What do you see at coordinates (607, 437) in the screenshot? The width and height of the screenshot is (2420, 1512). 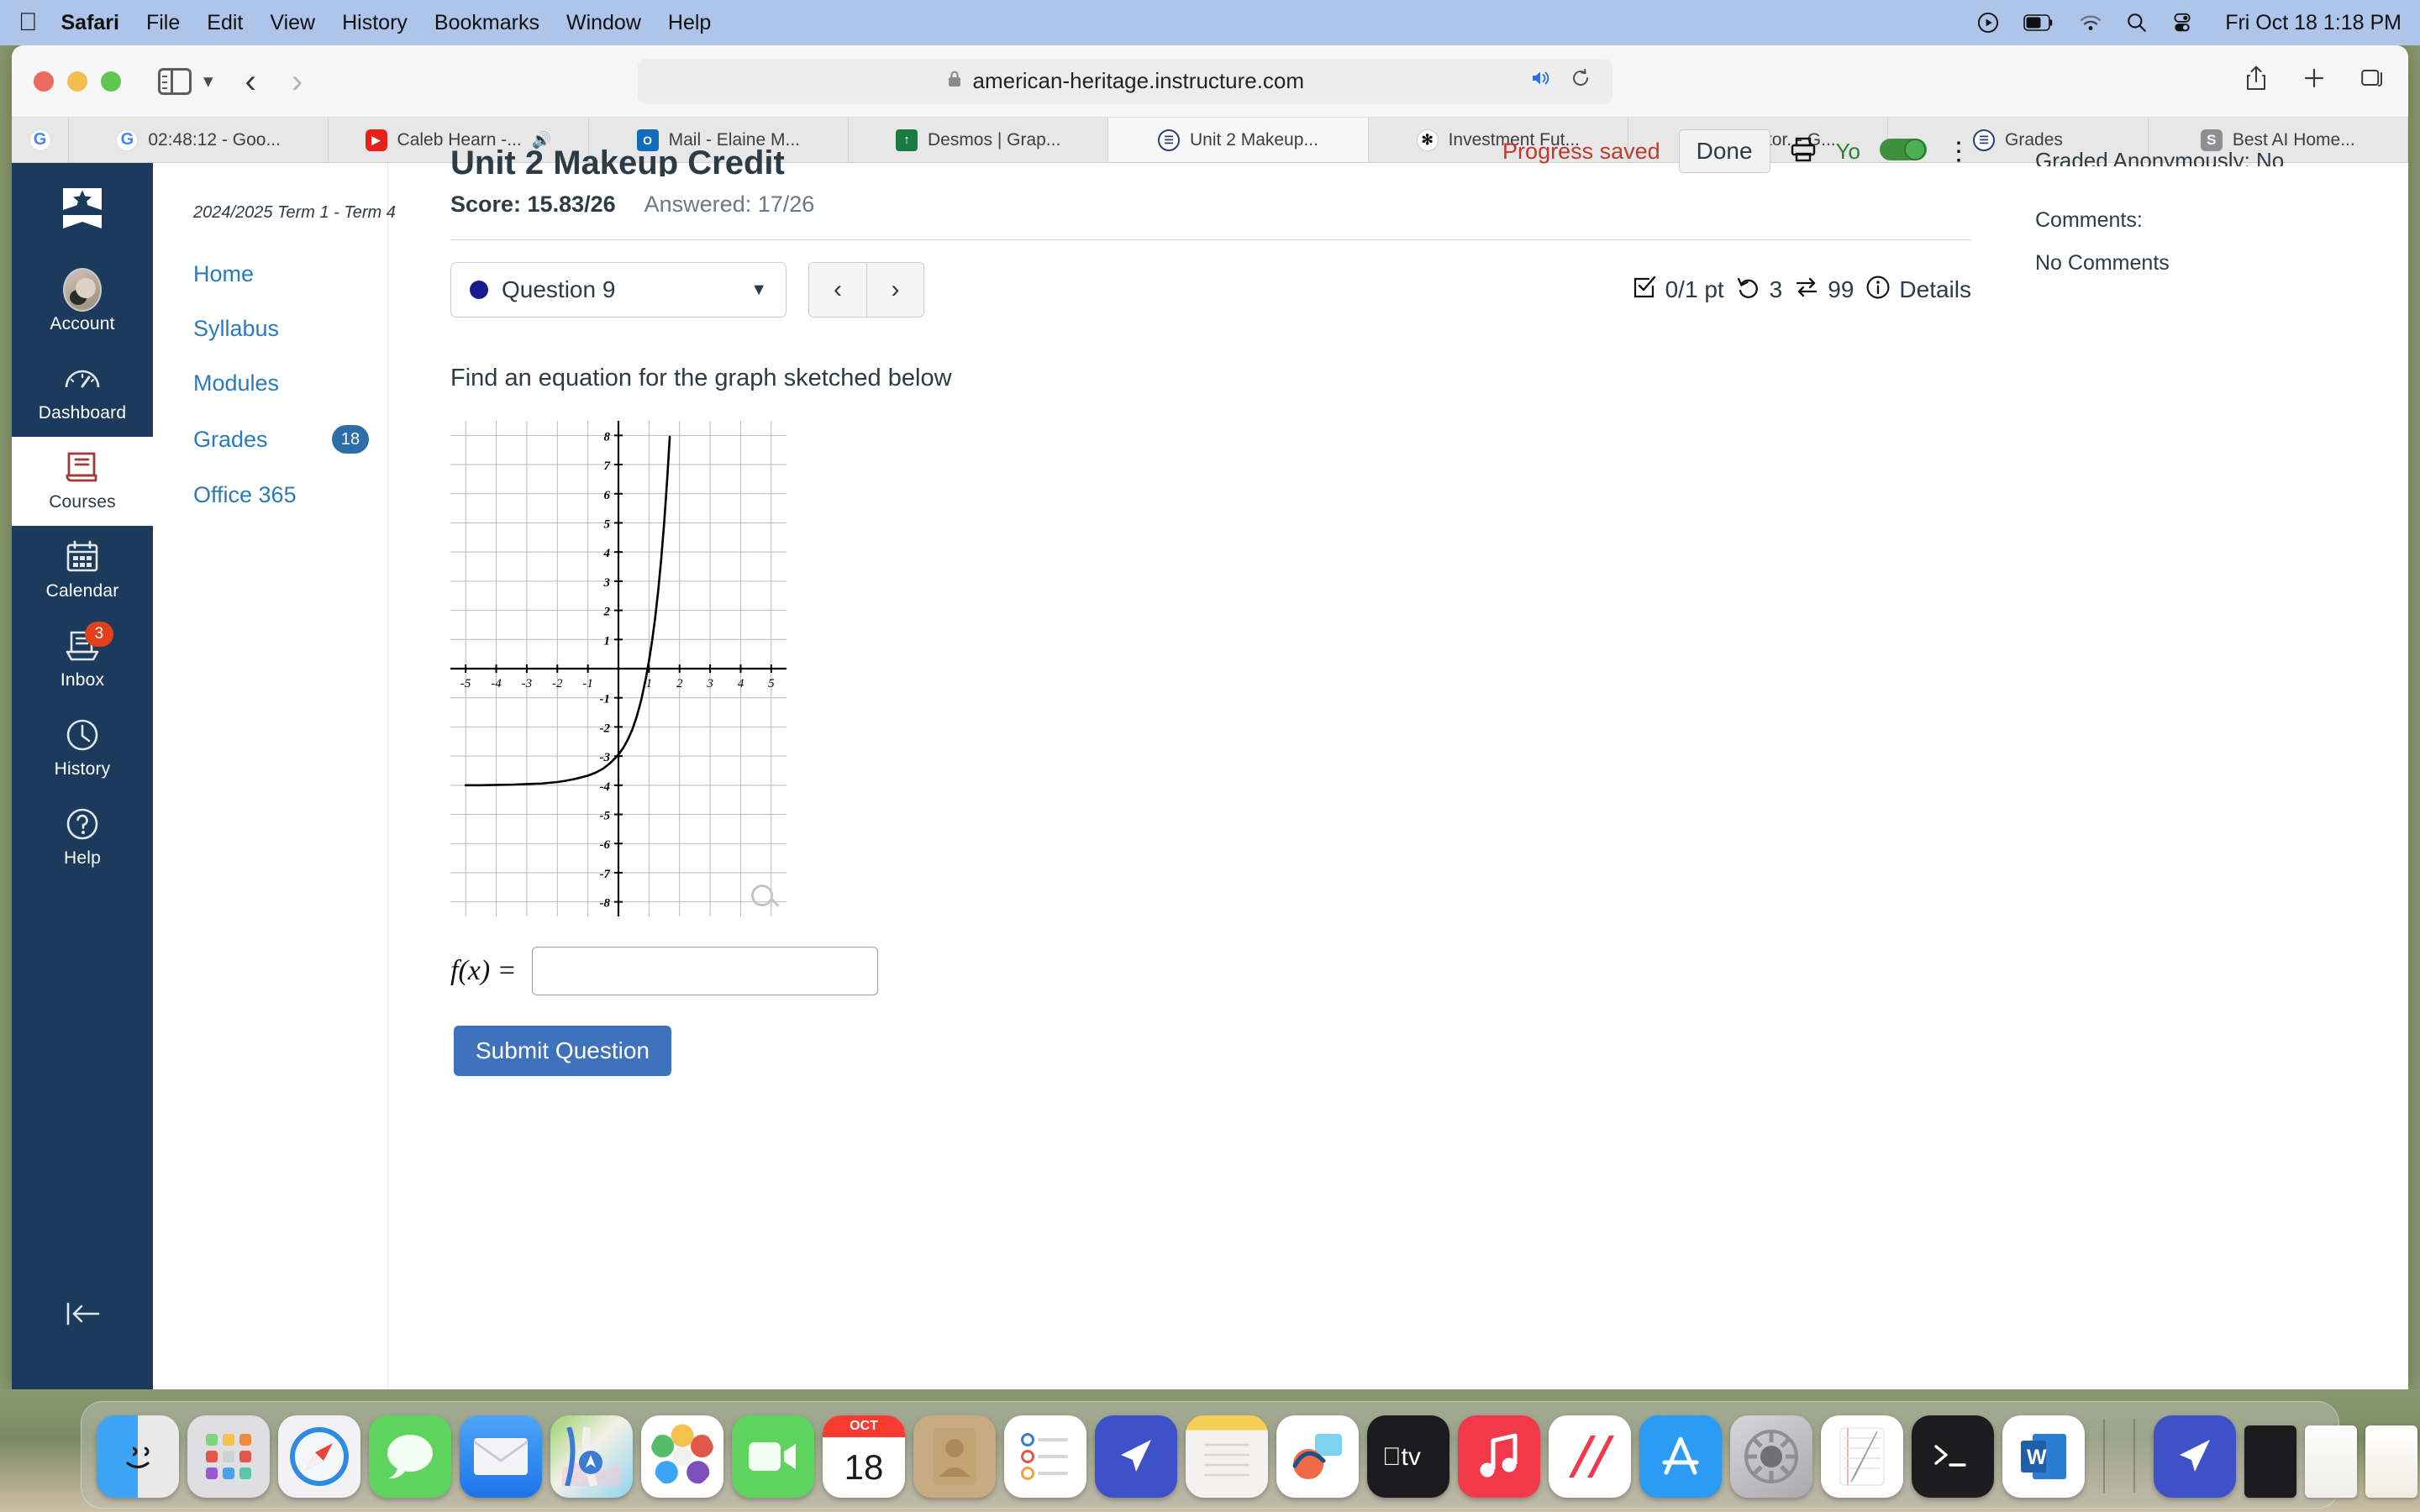 I see `svg-text: 8` at bounding box center [607, 437].